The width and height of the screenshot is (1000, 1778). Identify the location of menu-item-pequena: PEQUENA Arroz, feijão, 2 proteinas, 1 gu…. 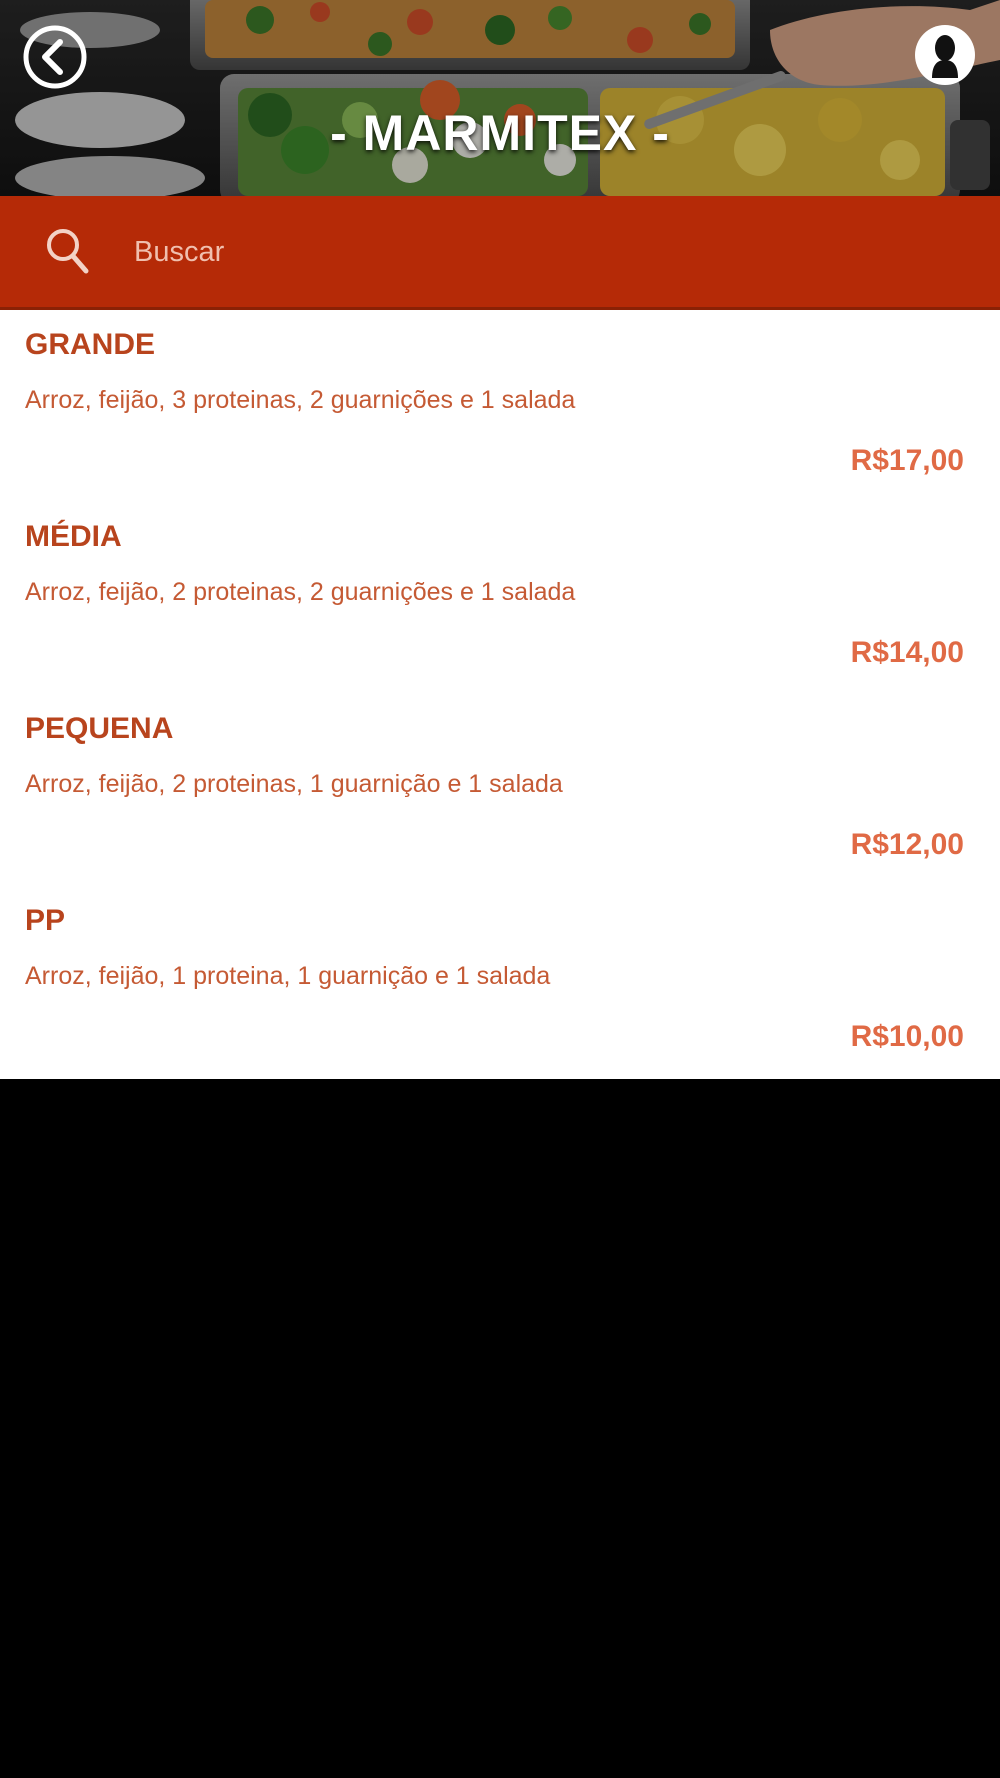
(500, 790).